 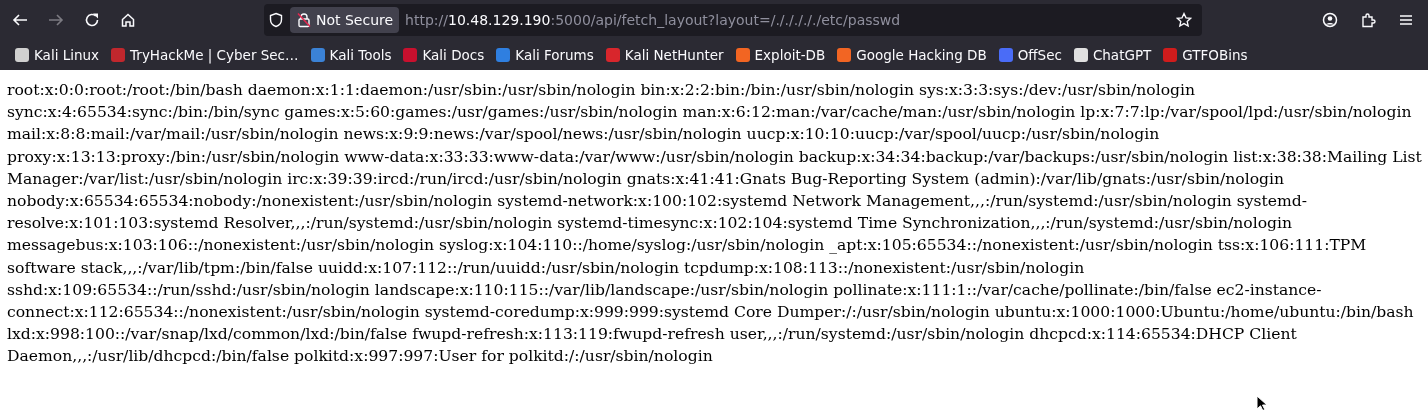 I want to click on menu-icon, so click(x=1406, y=20).